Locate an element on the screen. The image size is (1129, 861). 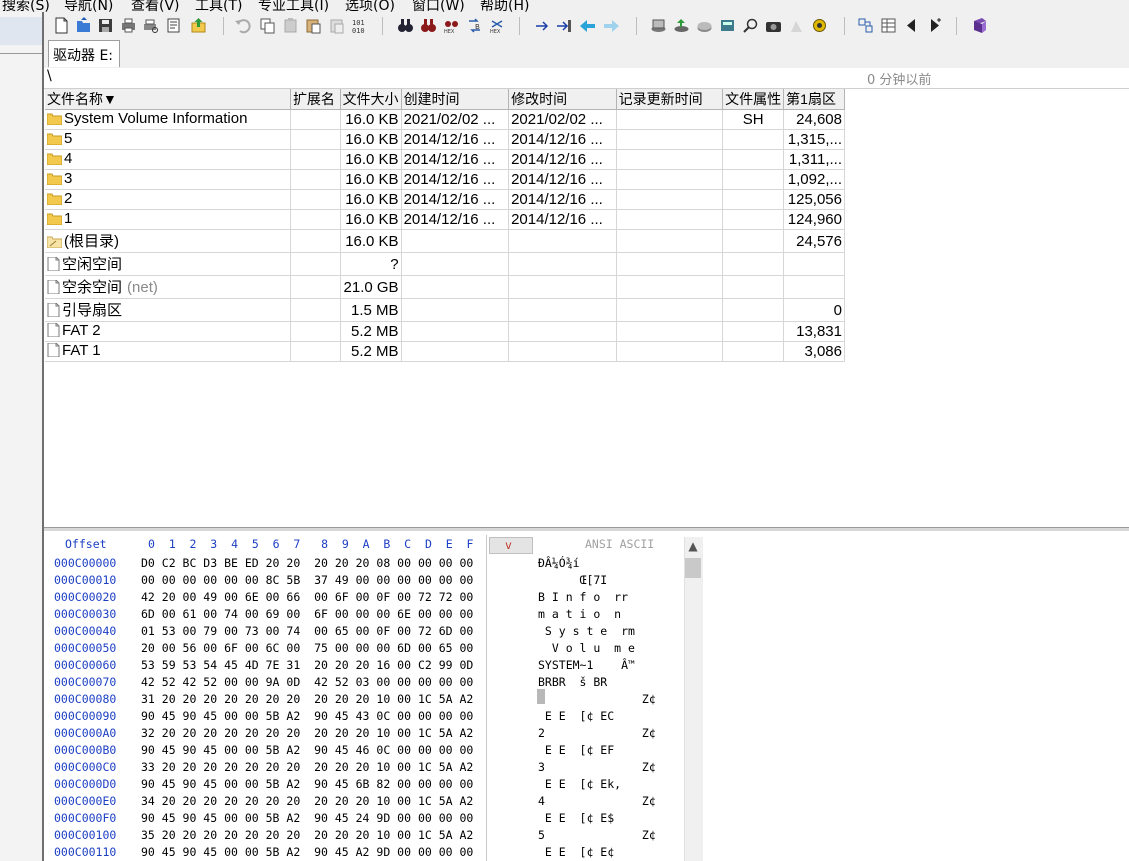
left-pane is located at coordinates (21, 436).